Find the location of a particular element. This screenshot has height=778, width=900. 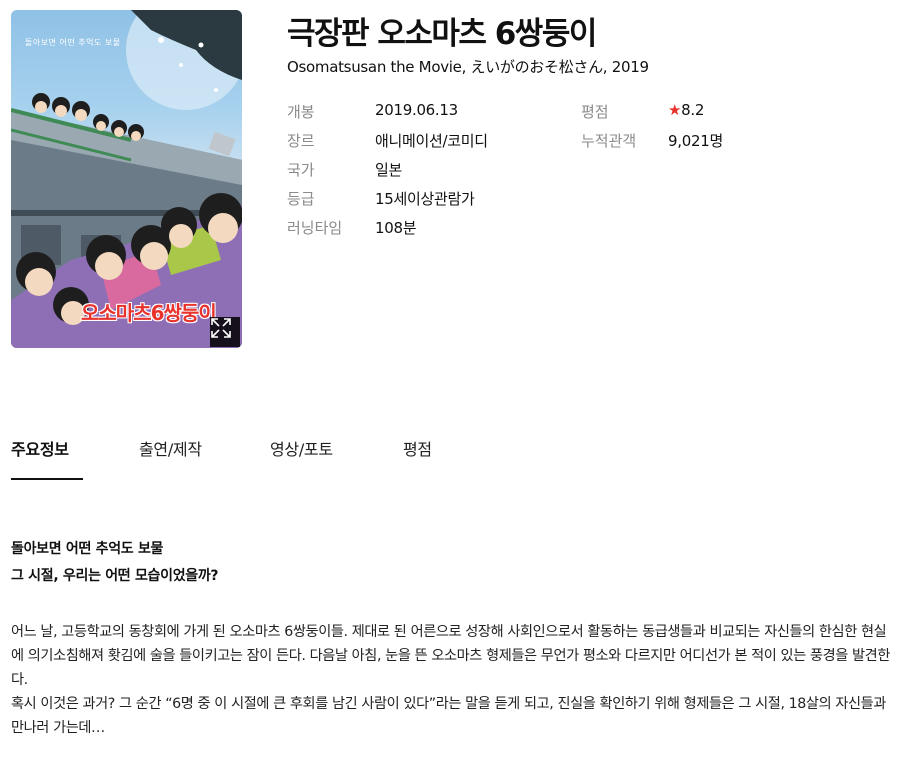

country-value: 일본 is located at coordinates (389, 170).